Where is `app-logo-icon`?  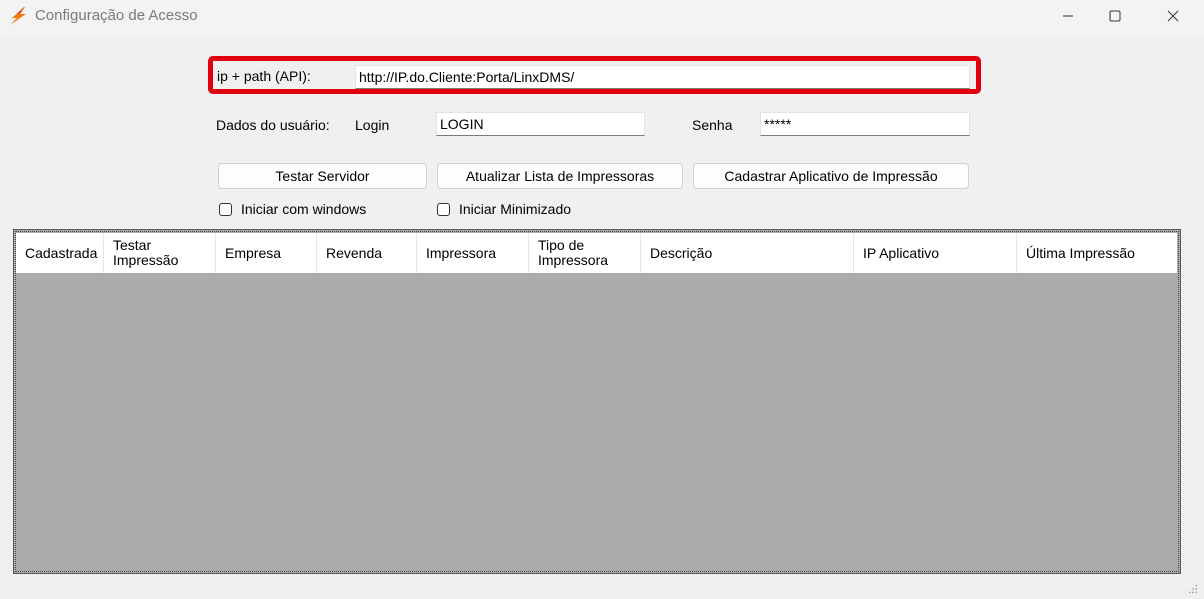 app-logo-icon is located at coordinates (18, 16).